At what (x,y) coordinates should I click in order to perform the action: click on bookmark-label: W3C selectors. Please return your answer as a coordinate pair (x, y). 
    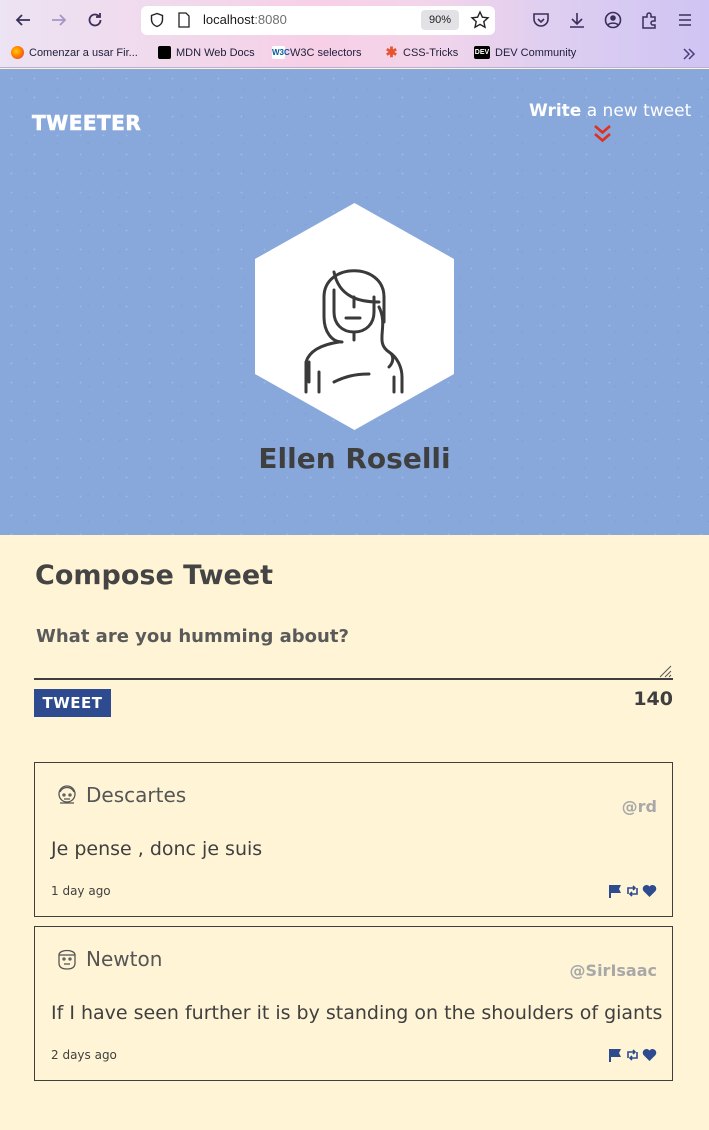
    Looking at the image, I should click on (326, 52).